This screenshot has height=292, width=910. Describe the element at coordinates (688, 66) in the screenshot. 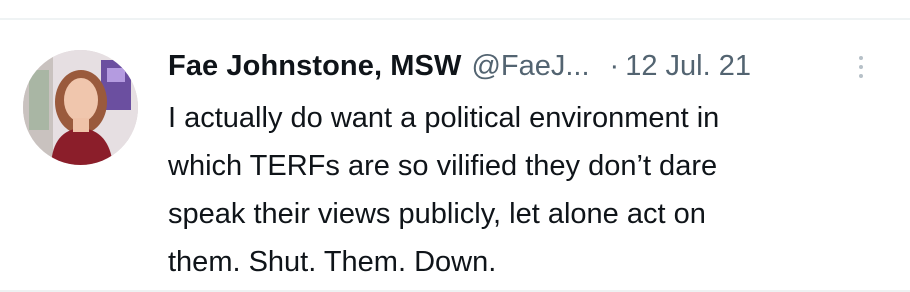

I see `tweet-date: 12 Jul. 21` at that location.